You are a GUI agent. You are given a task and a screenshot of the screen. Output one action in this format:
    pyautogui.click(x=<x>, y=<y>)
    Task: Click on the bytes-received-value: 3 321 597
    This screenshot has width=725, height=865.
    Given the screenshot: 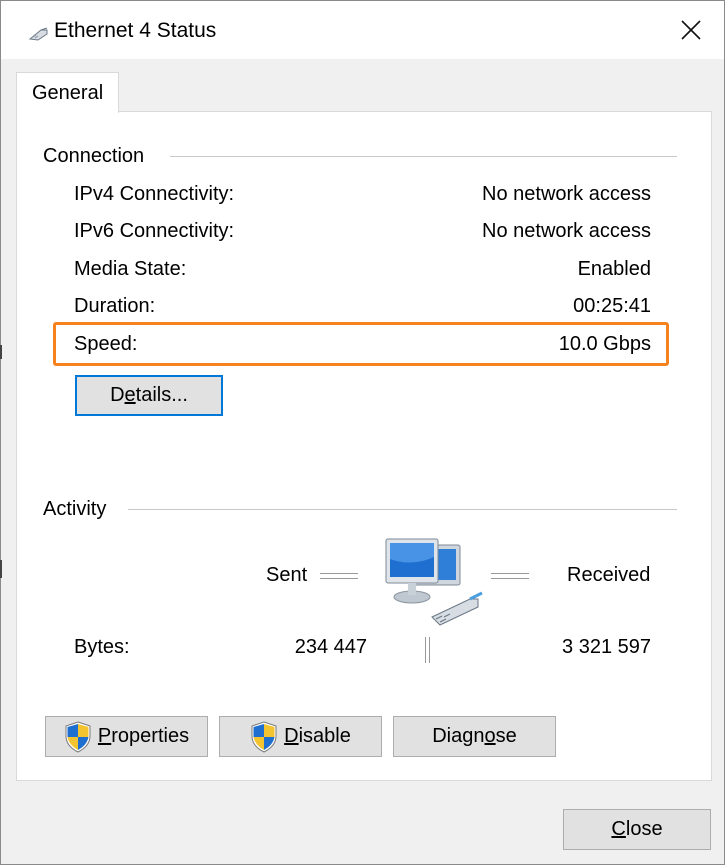 What is the action you would take?
    pyautogui.click(x=606, y=647)
    